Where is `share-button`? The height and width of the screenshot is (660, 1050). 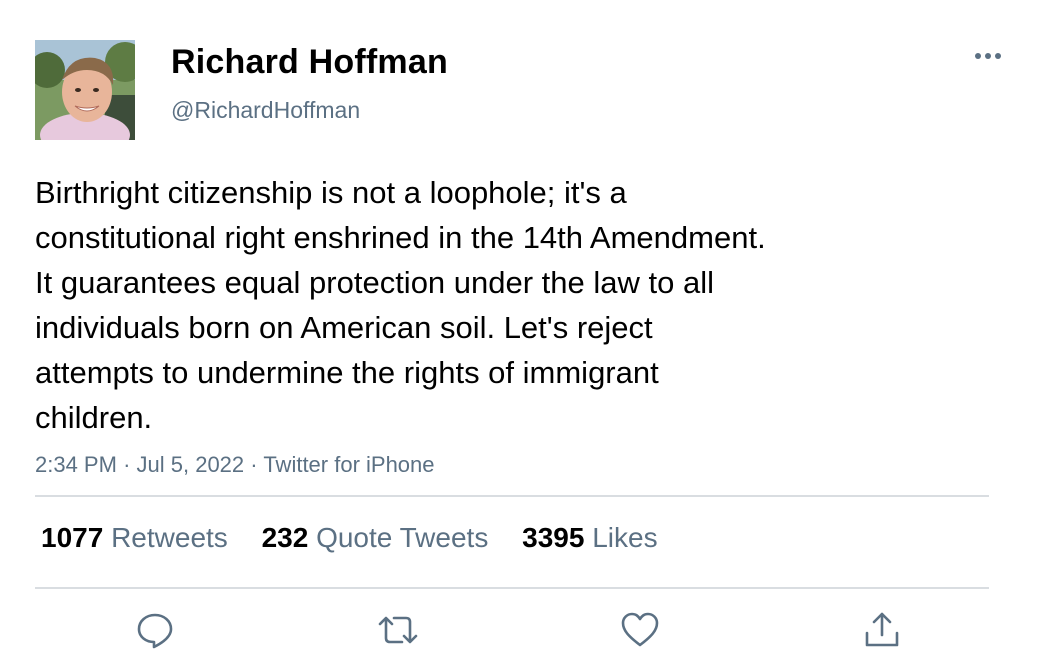 share-button is located at coordinates (882, 630).